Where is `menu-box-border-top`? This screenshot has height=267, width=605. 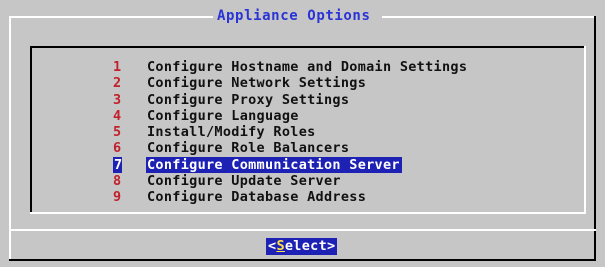 menu-box-border-top is located at coordinates (308, 47).